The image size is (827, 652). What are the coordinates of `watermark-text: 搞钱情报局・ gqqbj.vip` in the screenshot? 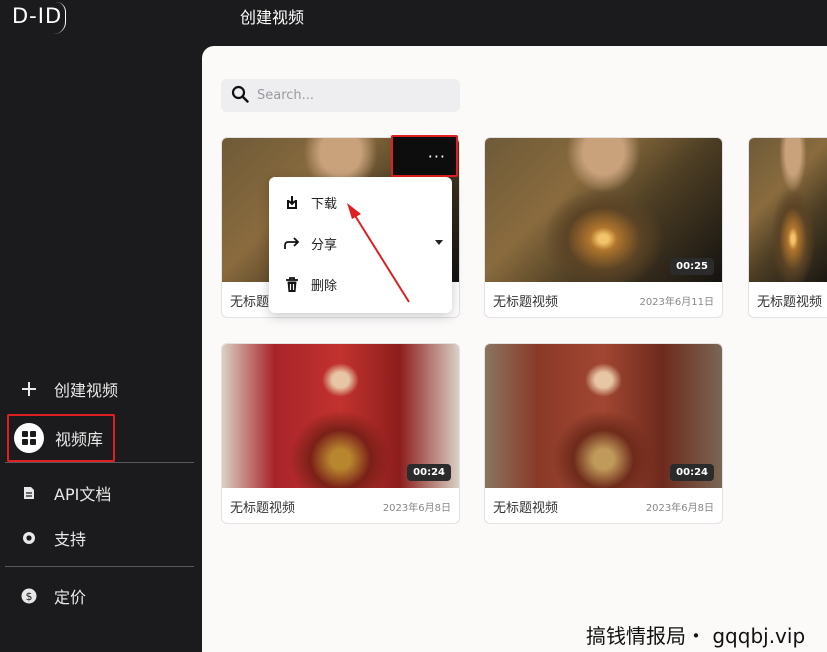 It's located at (696, 636).